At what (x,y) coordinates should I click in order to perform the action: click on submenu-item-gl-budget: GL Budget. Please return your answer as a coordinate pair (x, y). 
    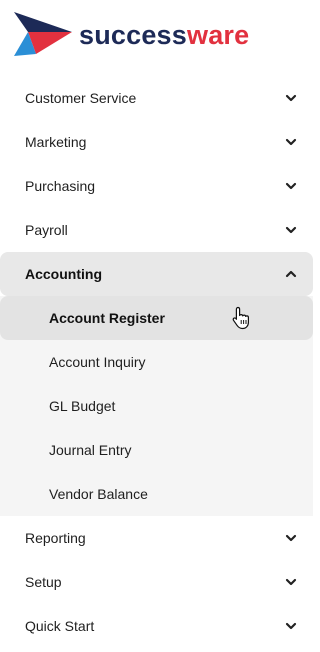
    Looking at the image, I should click on (156, 406).